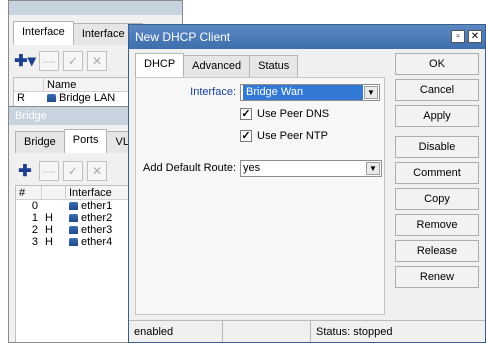 This screenshot has height=343, width=486. What do you see at coordinates (160, 65) in the screenshot?
I see `tab-dhcp: DHCP` at bounding box center [160, 65].